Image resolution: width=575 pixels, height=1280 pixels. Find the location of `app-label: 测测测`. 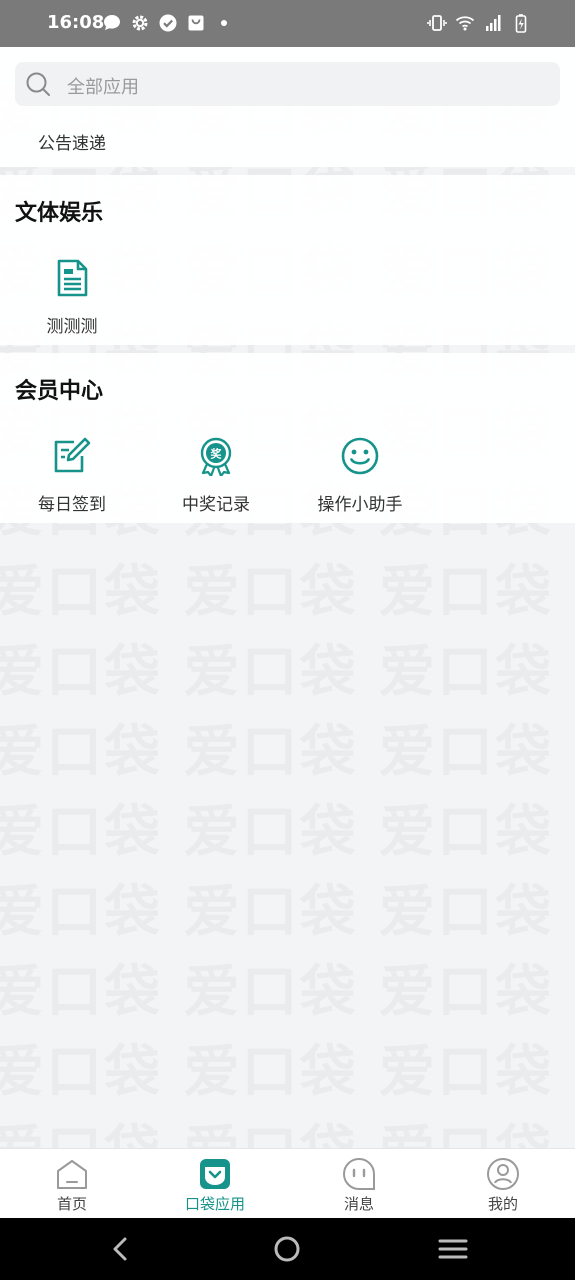

app-label: 测测测 is located at coordinates (72, 327).